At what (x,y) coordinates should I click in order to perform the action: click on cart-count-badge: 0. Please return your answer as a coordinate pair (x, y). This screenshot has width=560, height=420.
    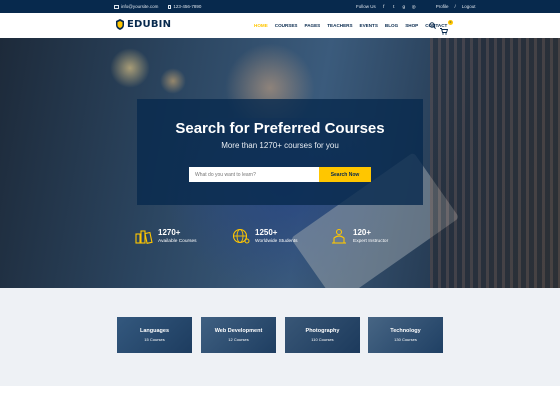
    Looking at the image, I should click on (450, 22).